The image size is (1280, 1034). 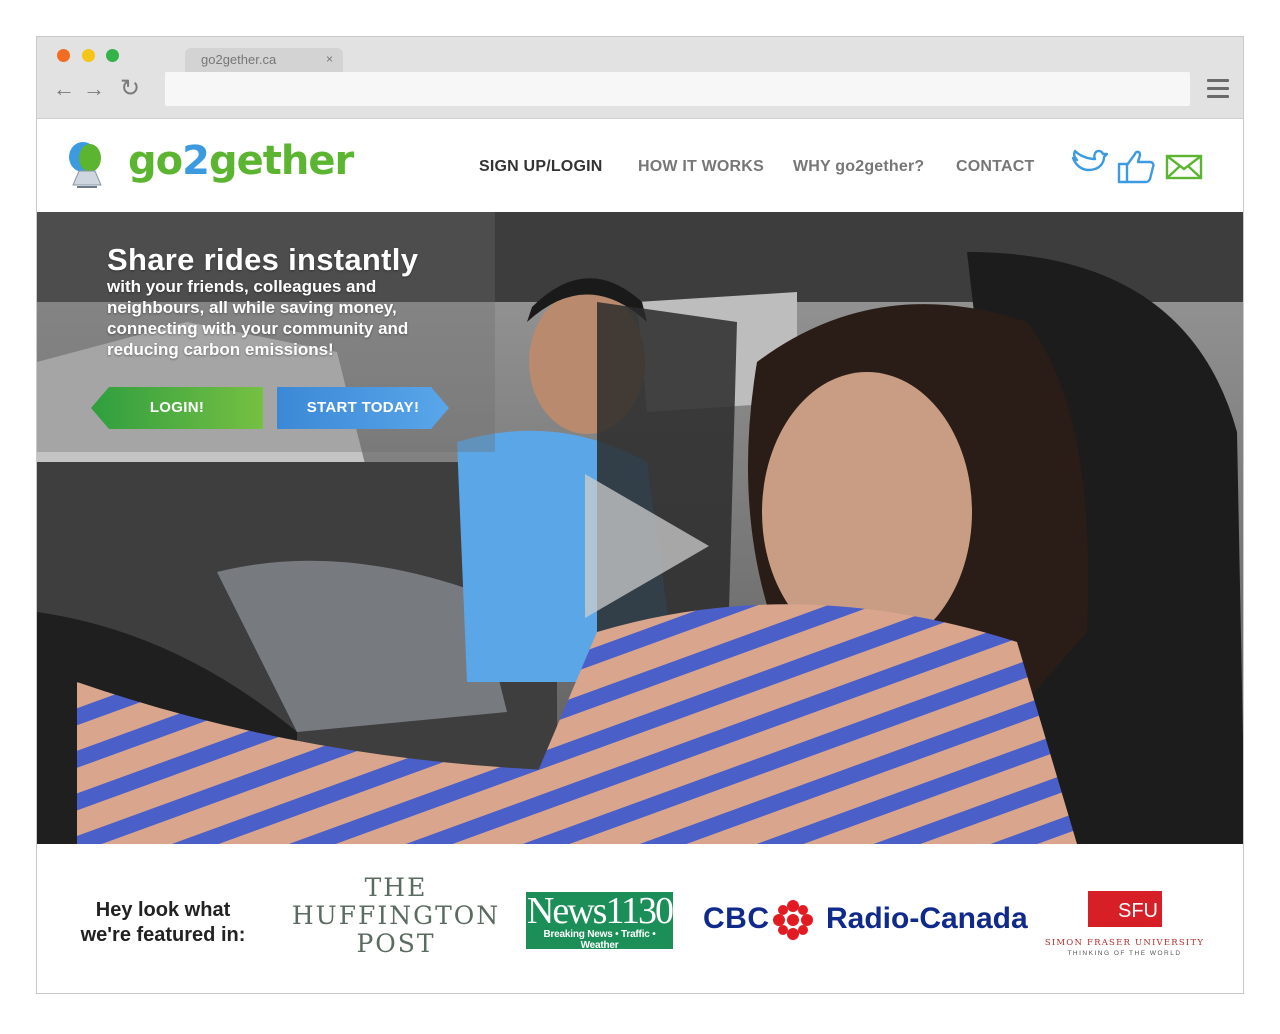 What do you see at coordinates (1185, 167) in the screenshot?
I see `email-envelope-icon` at bounding box center [1185, 167].